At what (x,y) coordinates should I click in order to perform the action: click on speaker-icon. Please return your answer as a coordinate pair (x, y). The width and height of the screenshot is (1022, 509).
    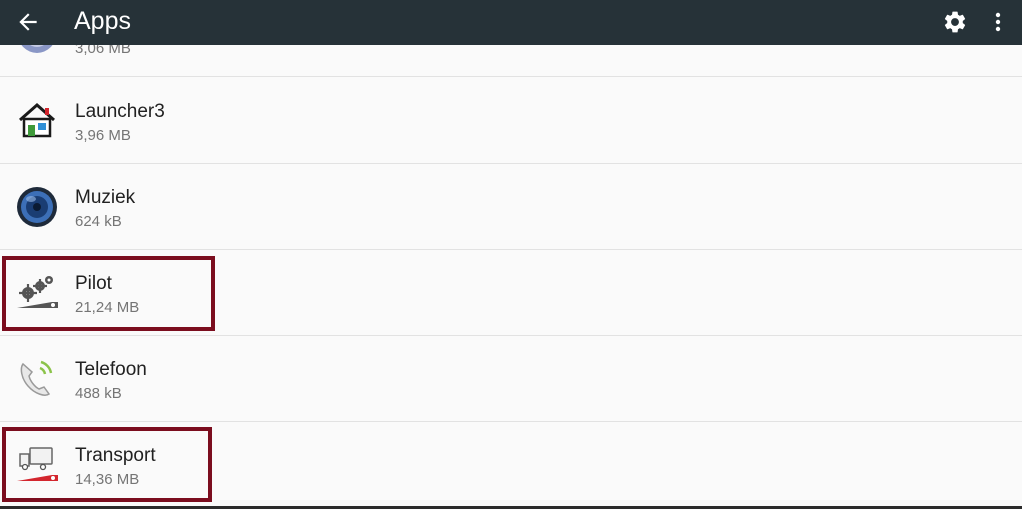
    Looking at the image, I should click on (37, 207).